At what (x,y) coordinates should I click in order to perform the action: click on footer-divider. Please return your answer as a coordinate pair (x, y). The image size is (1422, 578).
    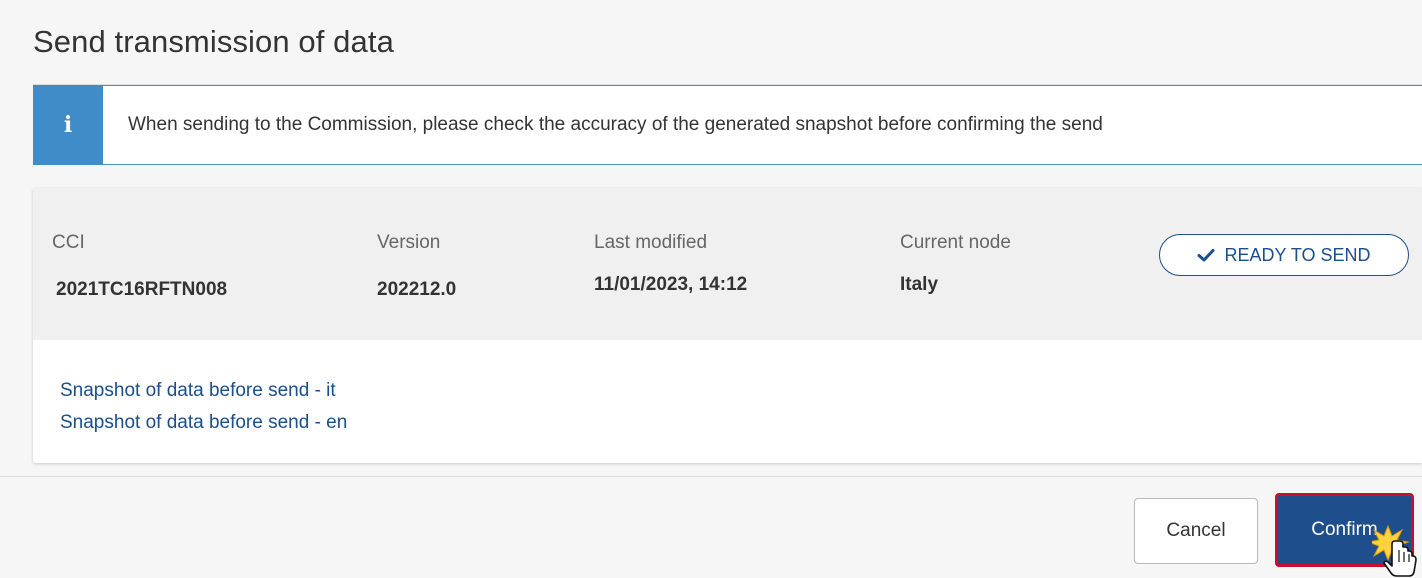
    Looking at the image, I should click on (711, 476).